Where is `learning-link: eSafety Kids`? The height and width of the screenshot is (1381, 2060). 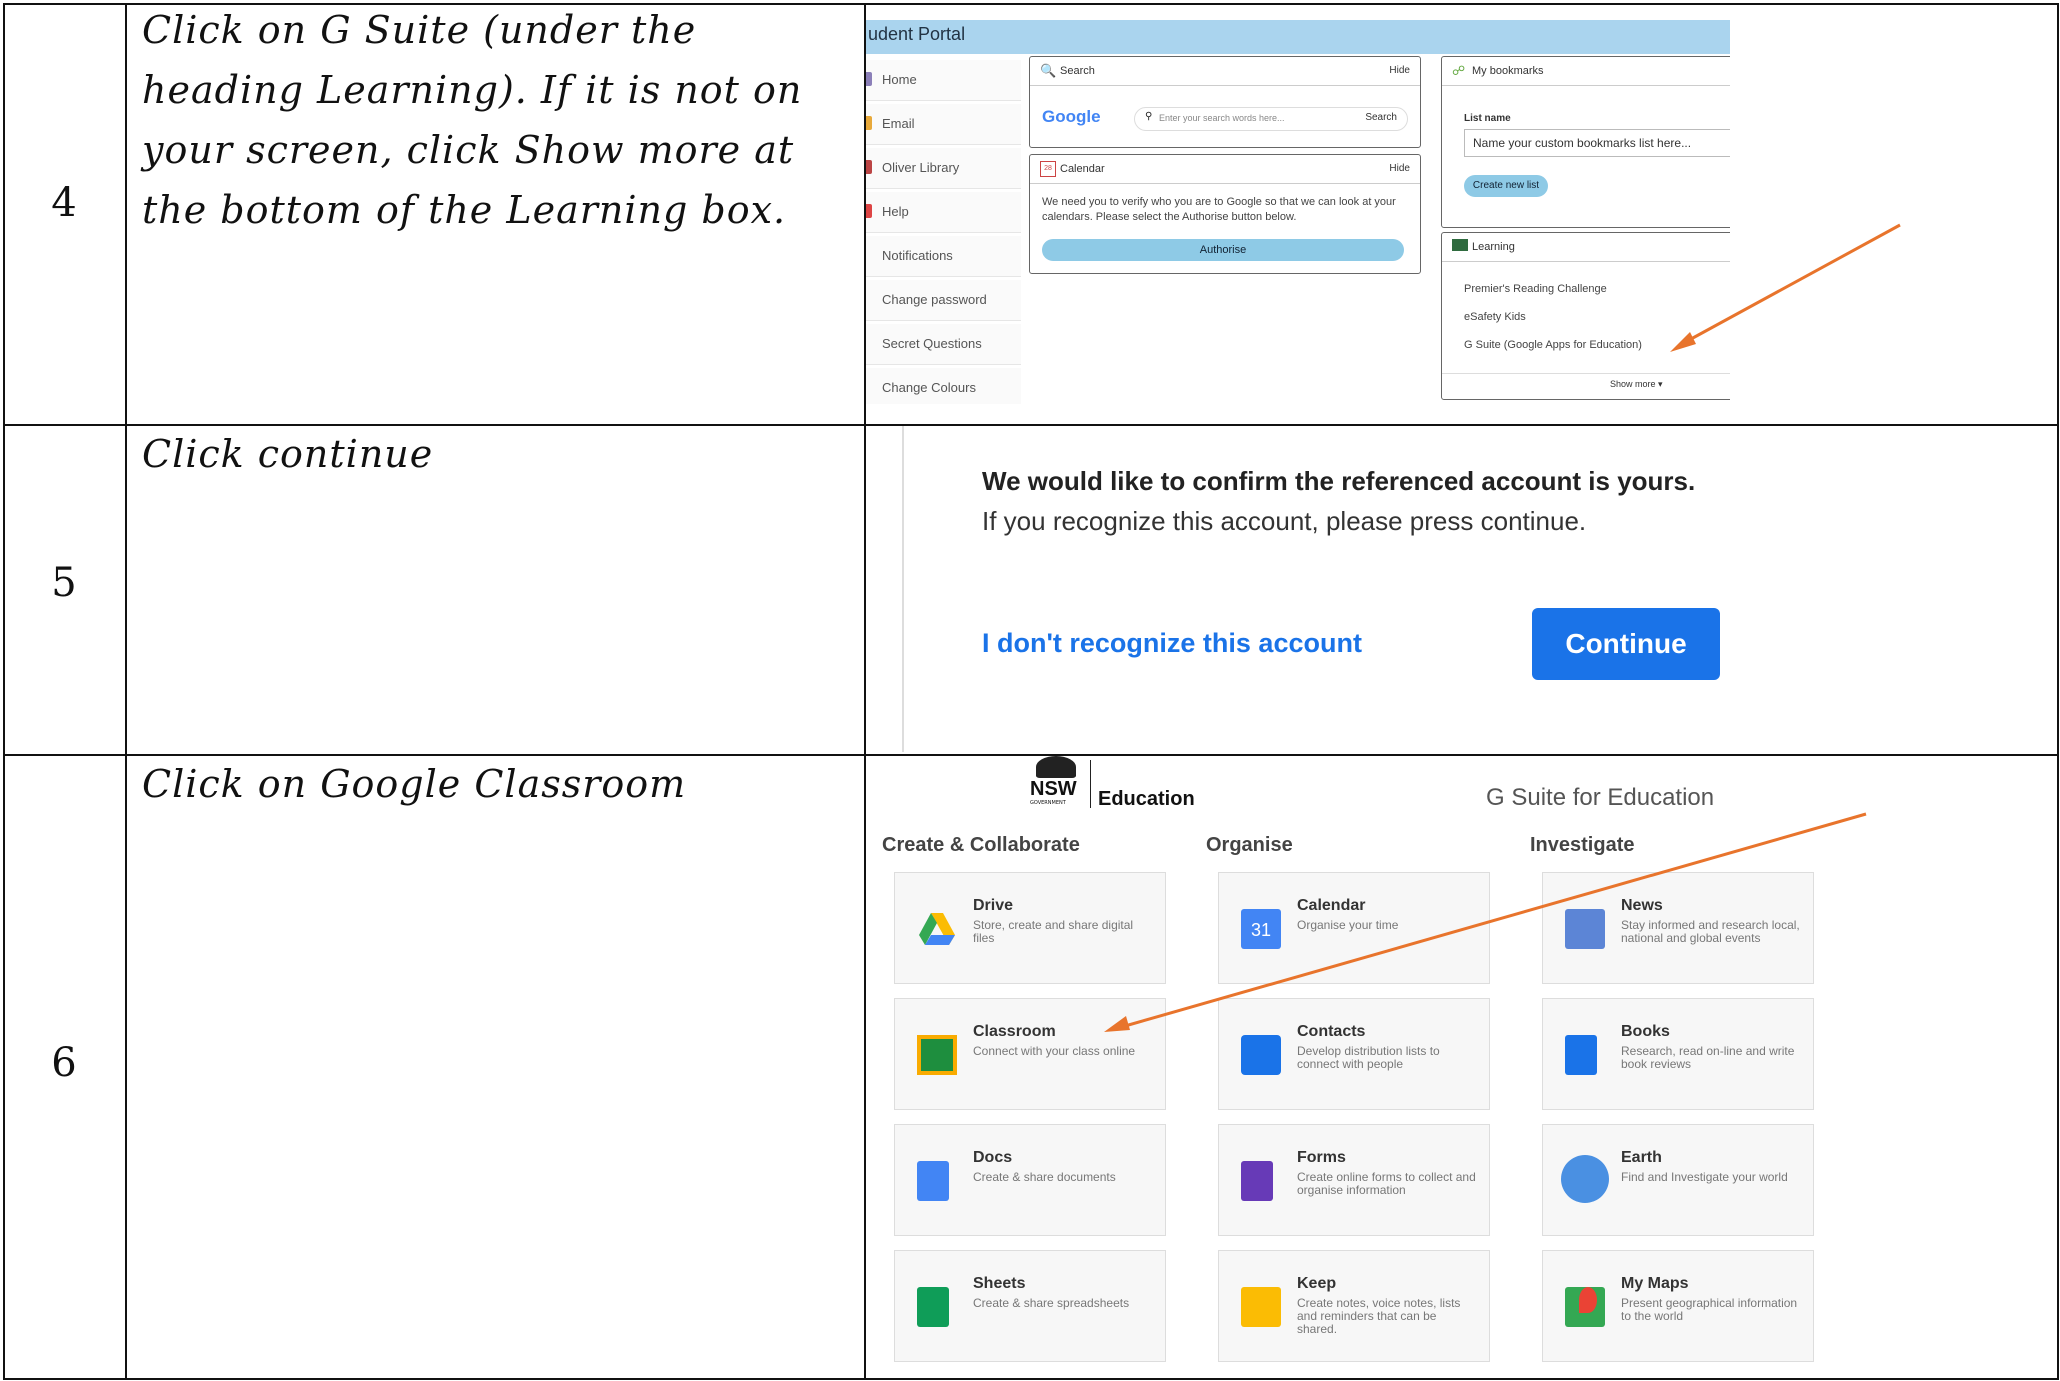 learning-link: eSafety Kids is located at coordinates (1495, 317).